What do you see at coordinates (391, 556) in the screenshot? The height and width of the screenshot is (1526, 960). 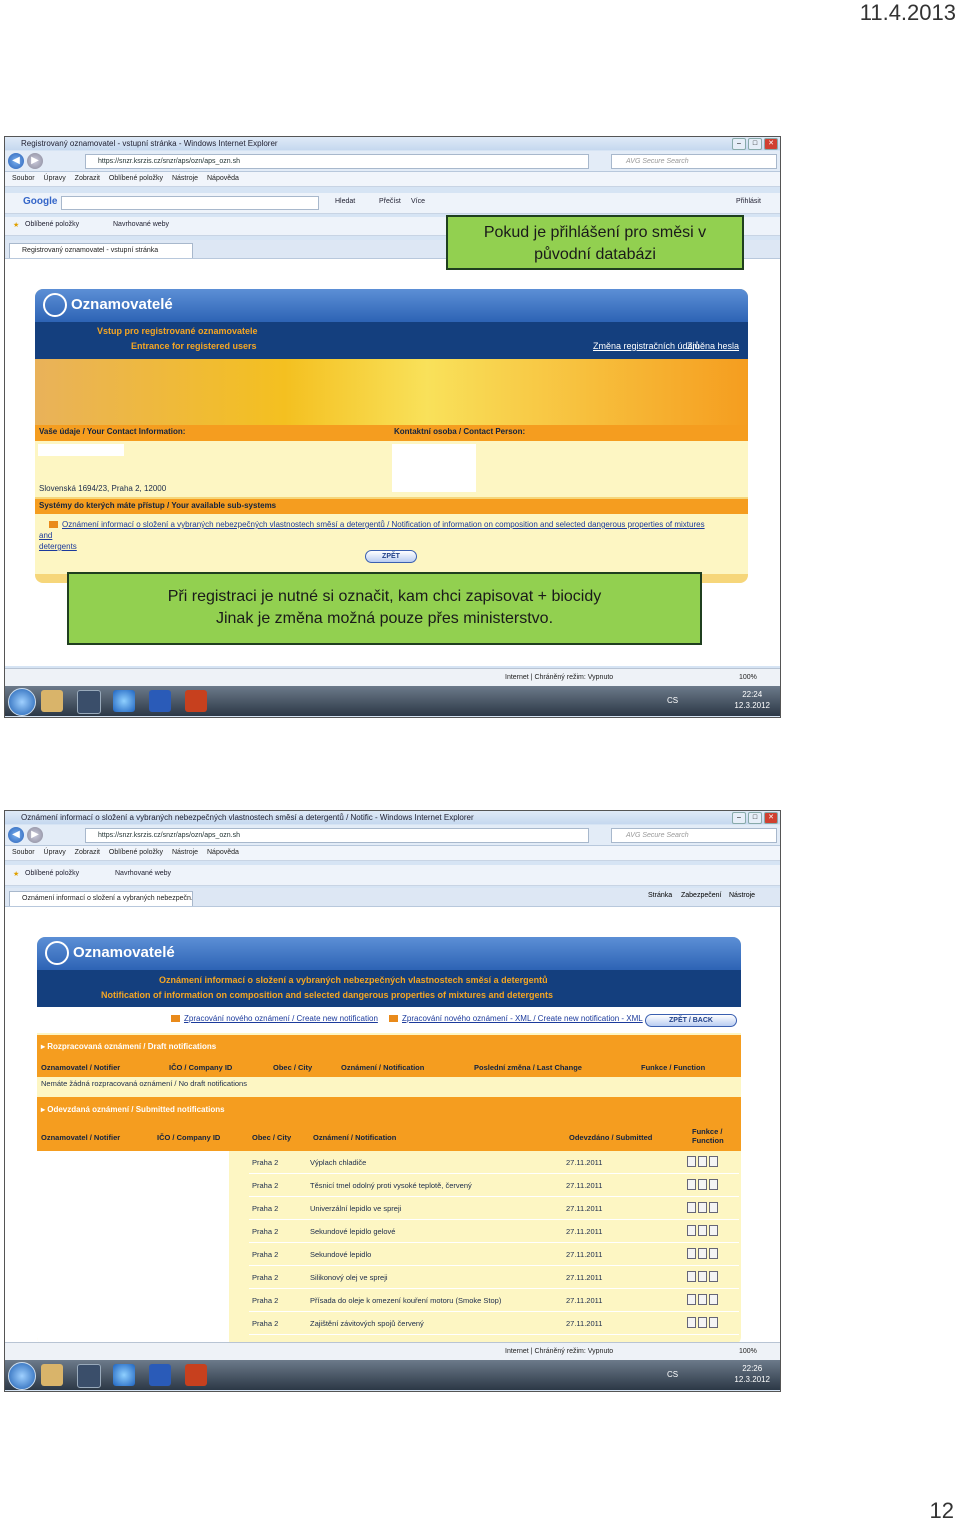 I see `back-button: ZPĚT` at bounding box center [391, 556].